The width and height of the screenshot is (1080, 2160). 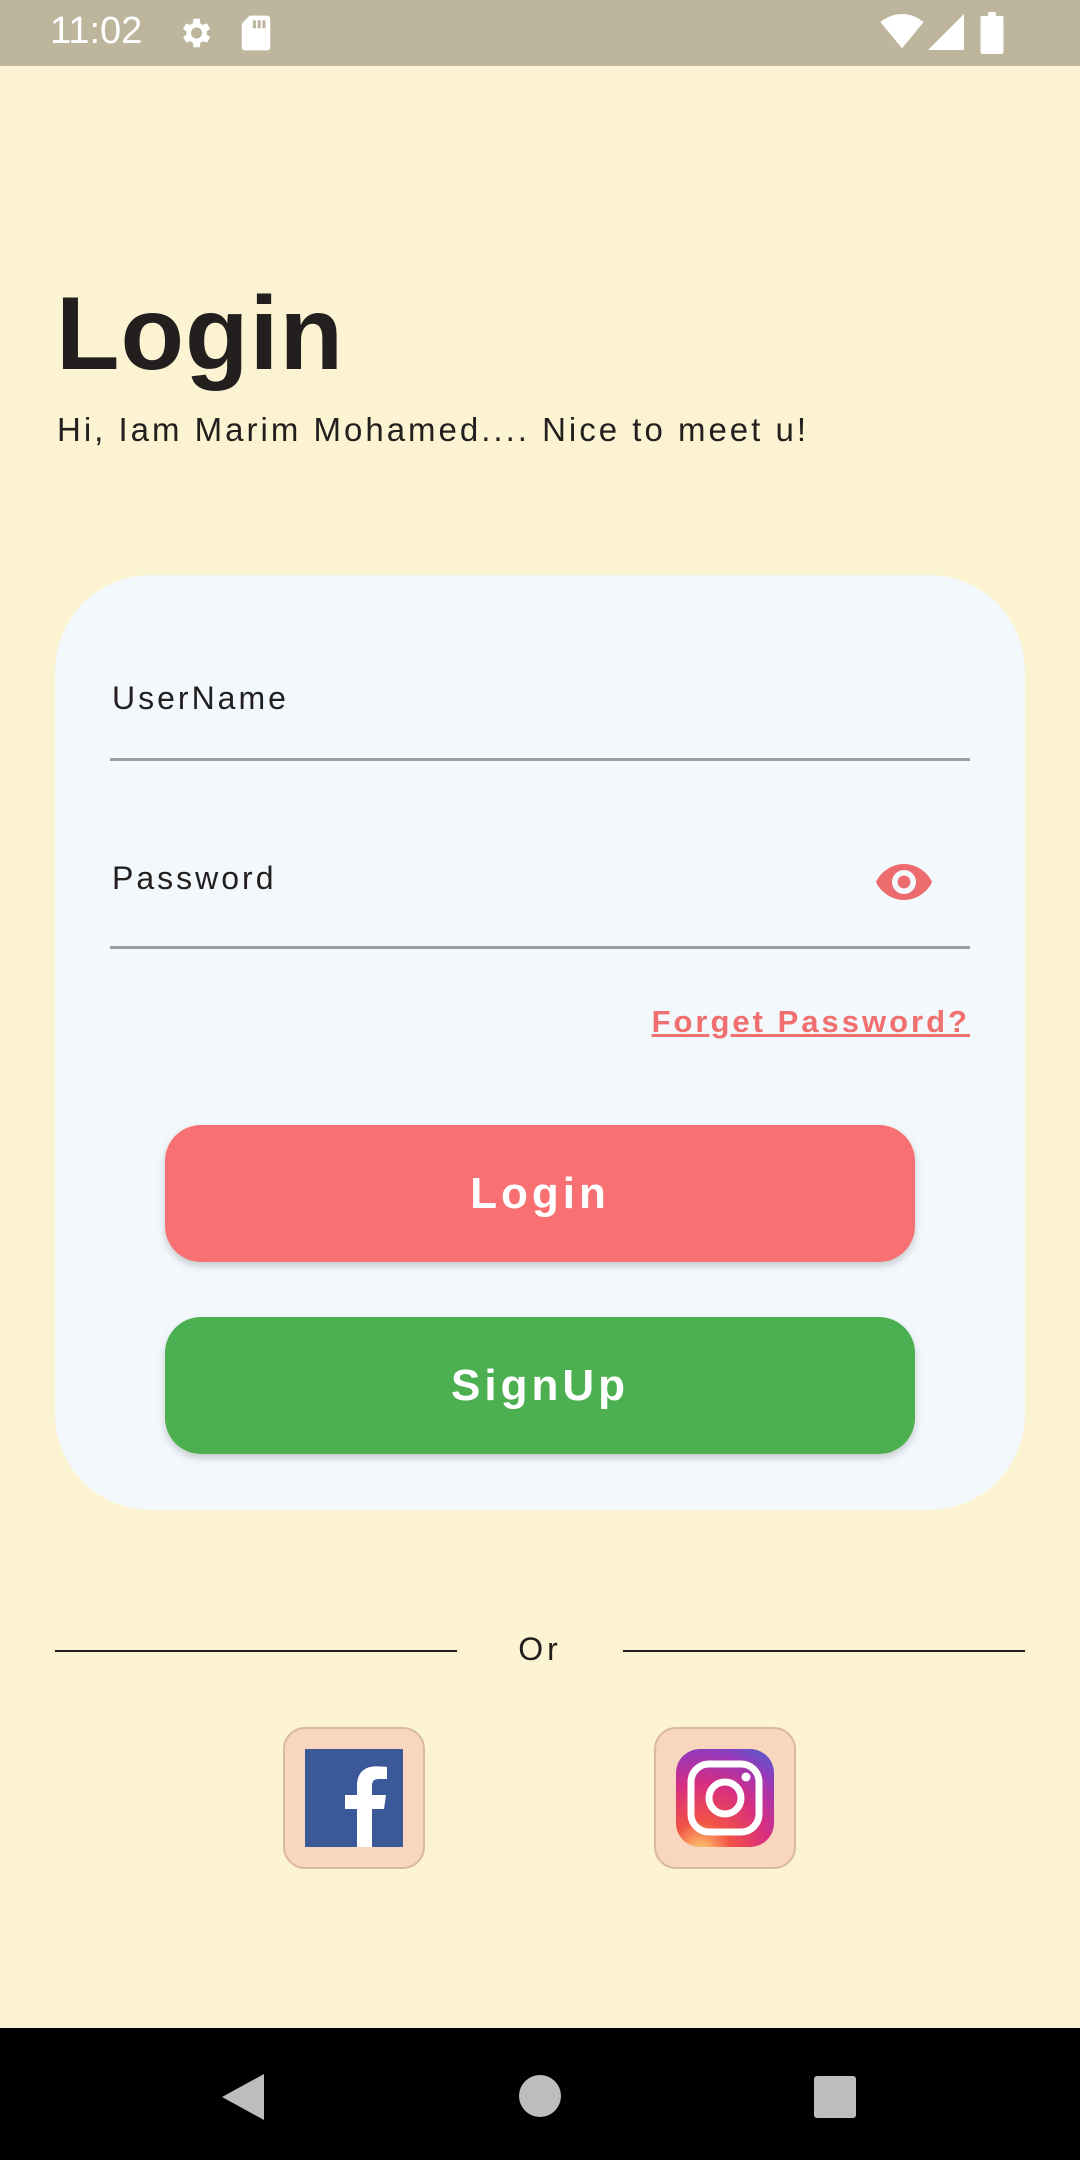 What do you see at coordinates (196, 33) in the screenshot?
I see `gear-icon` at bounding box center [196, 33].